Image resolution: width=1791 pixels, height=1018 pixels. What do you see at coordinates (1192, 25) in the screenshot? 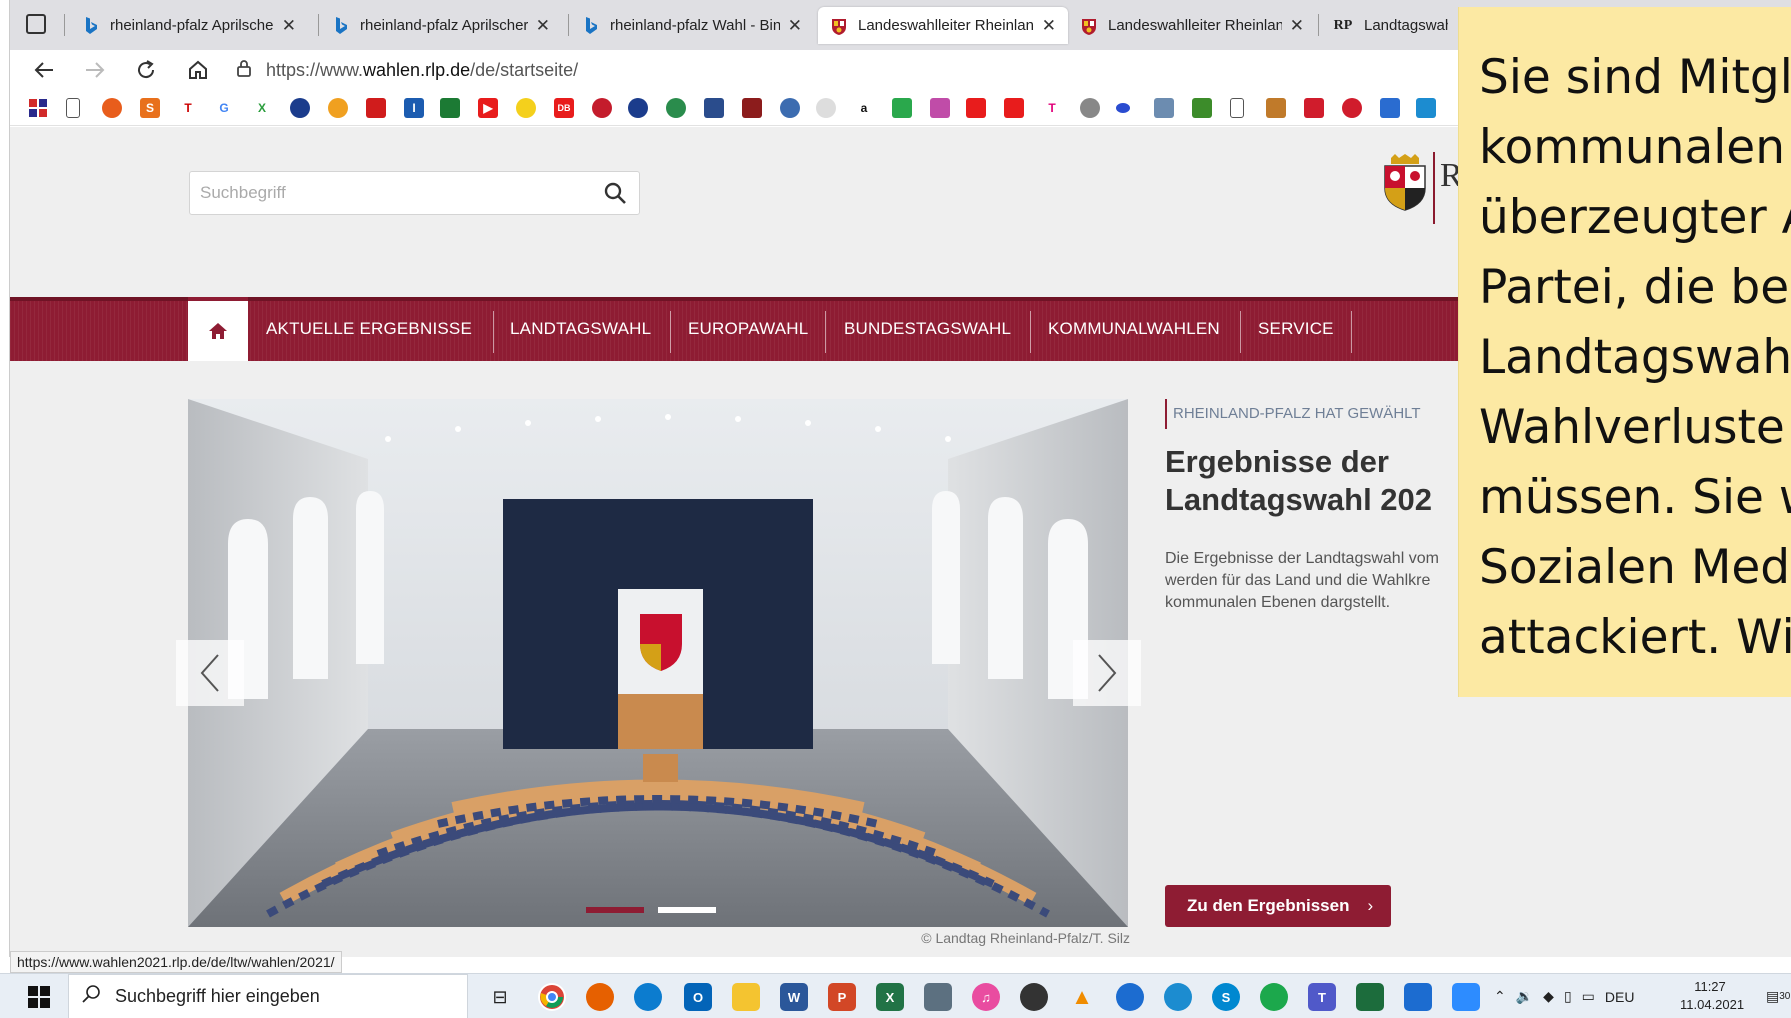
I see `tab-5: Landeswahlleiter Rheinland ✕` at bounding box center [1192, 25].